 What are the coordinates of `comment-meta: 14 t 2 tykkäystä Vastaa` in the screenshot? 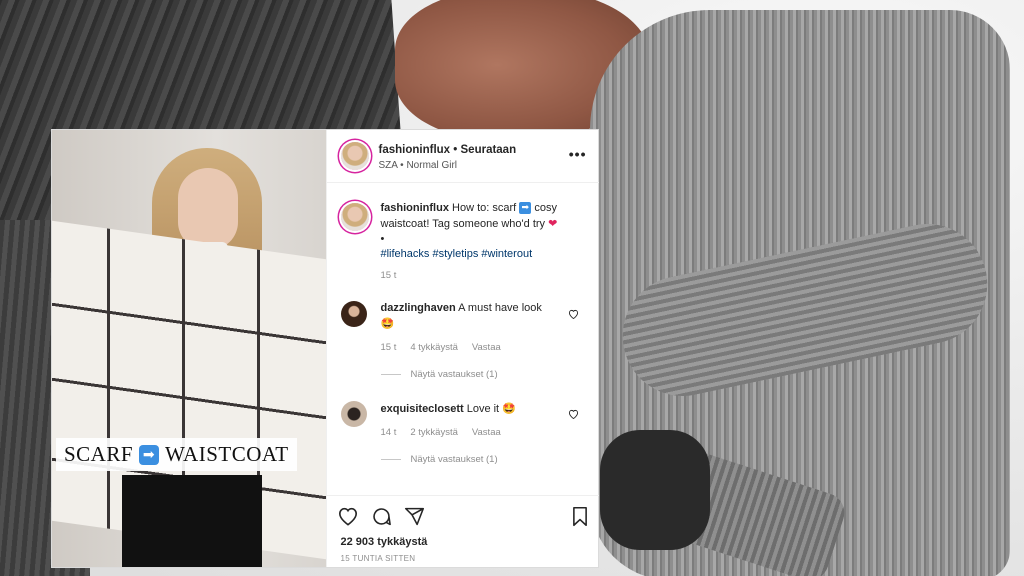 It's located at (441, 432).